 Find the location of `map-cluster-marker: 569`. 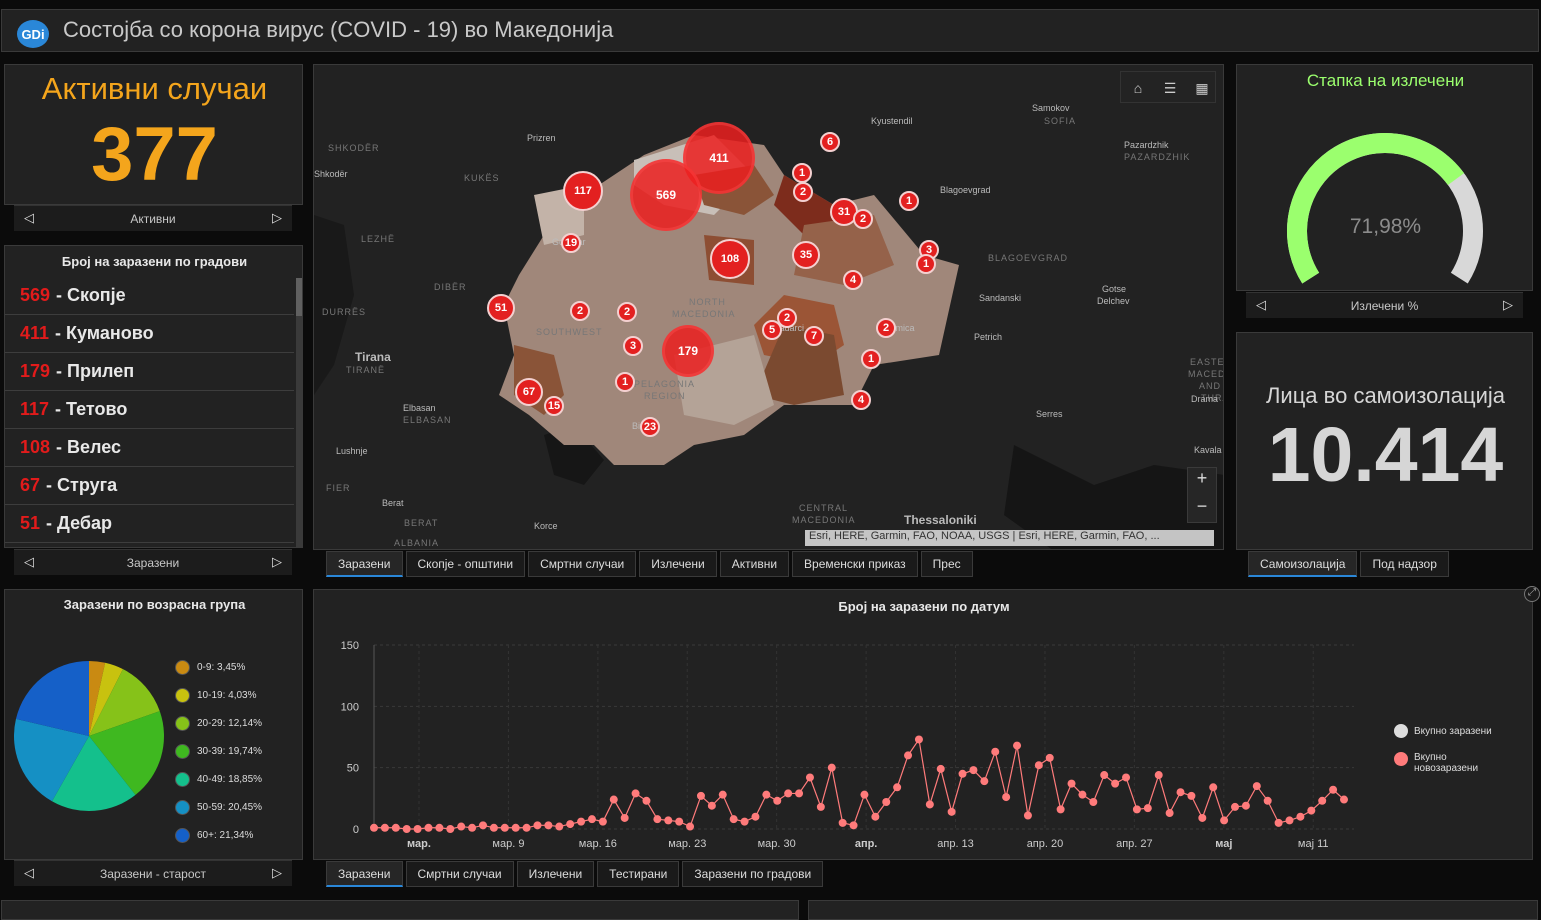

map-cluster-marker: 569 is located at coordinates (666, 195).